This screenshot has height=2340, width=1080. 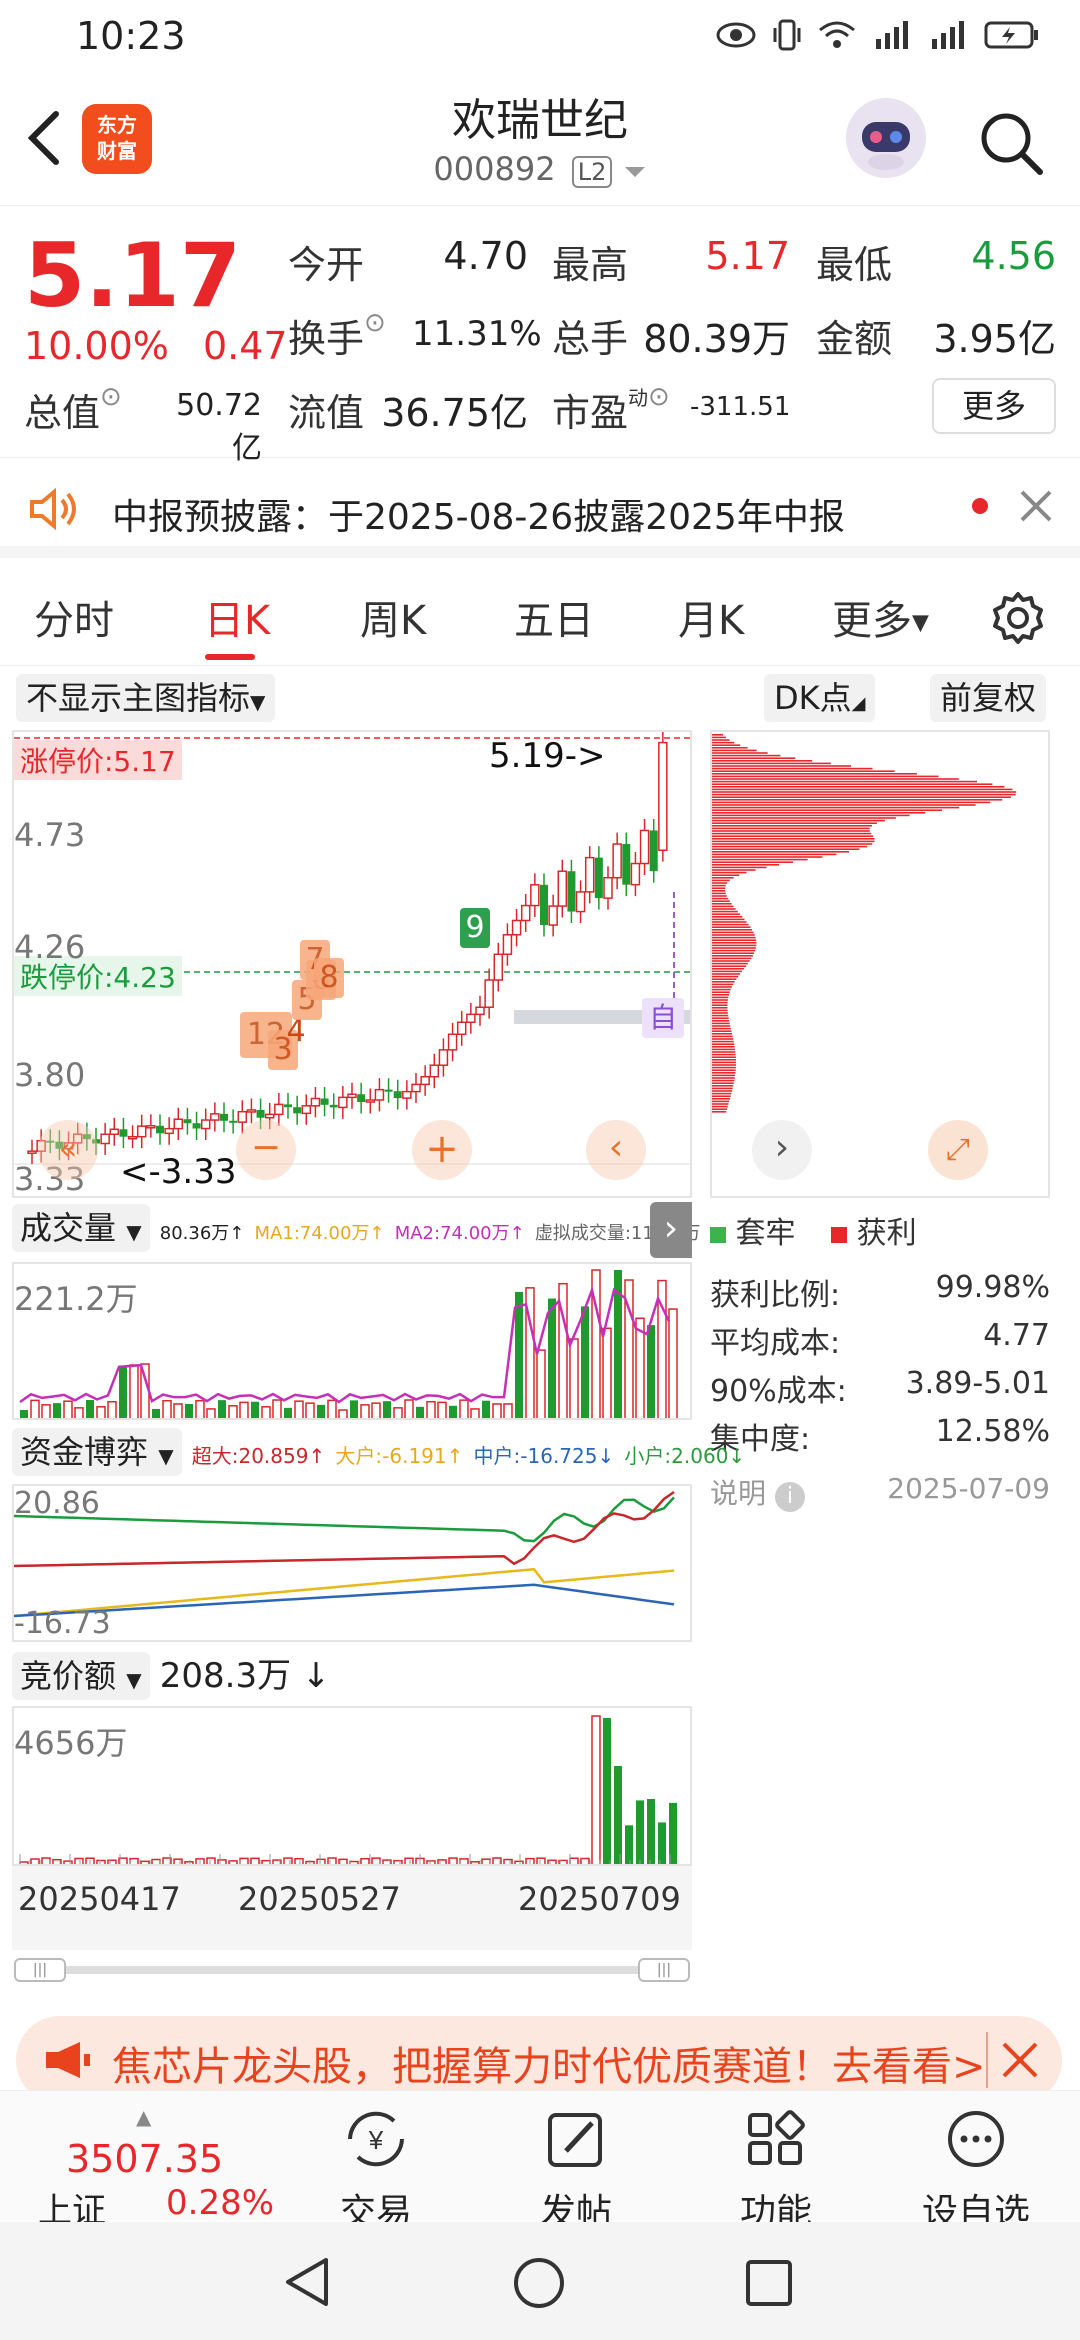 I want to click on tab-intraday: 分时, so click(x=74, y=617).